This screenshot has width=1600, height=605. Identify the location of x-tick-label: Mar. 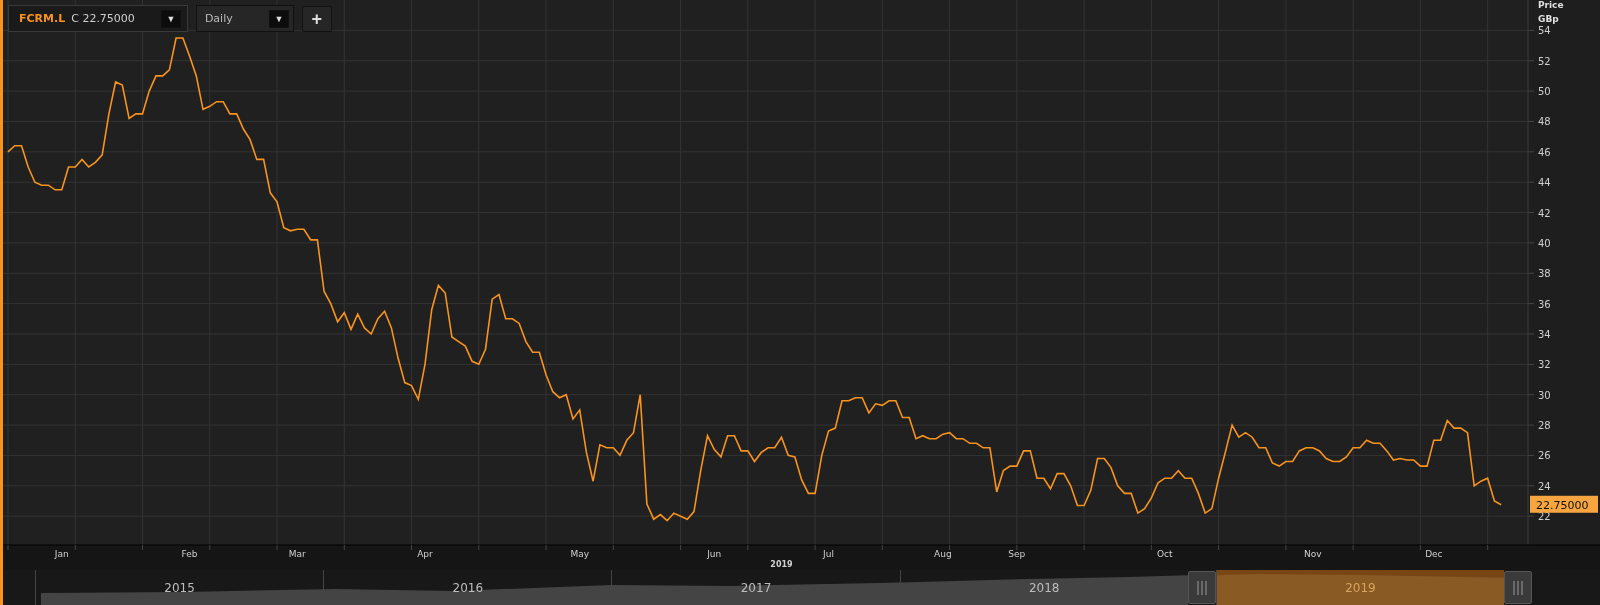
(297, 554).